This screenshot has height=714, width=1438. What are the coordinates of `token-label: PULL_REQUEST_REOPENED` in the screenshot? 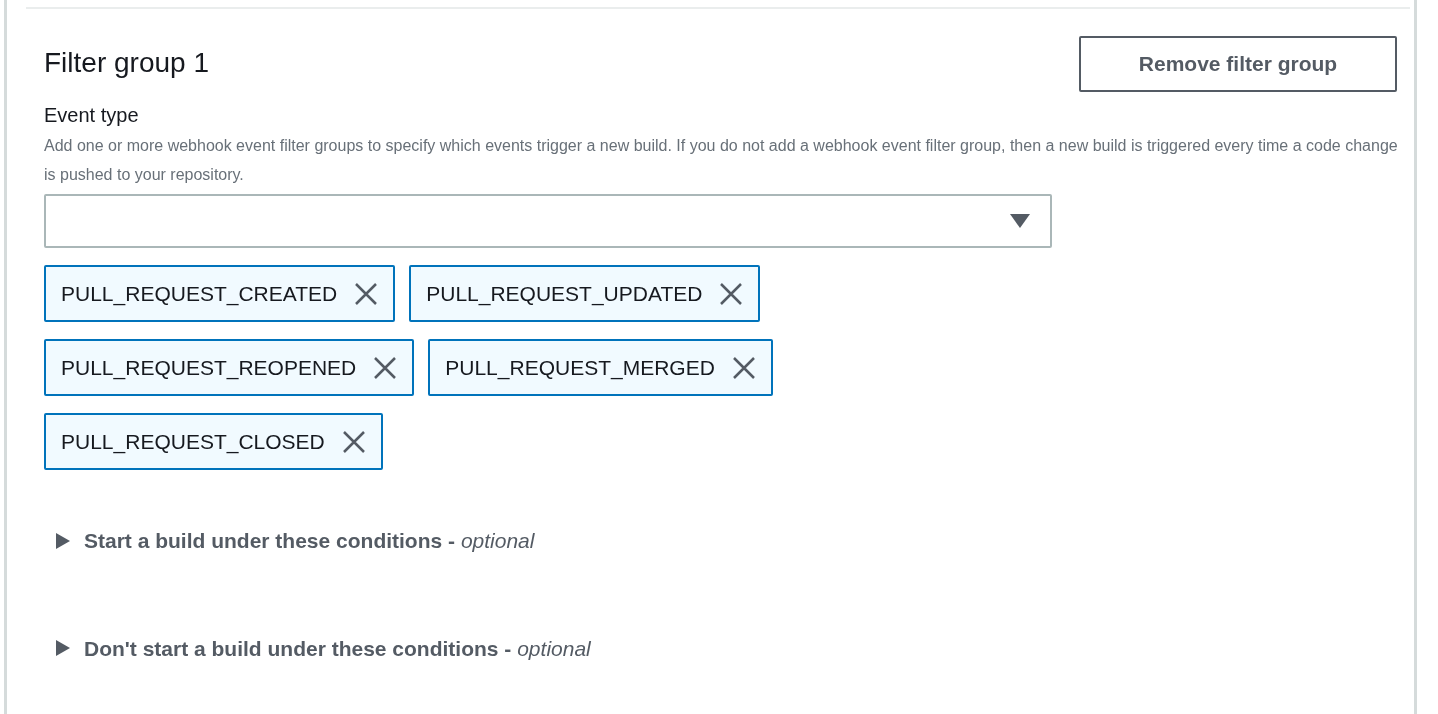 It's located at (209, 368).